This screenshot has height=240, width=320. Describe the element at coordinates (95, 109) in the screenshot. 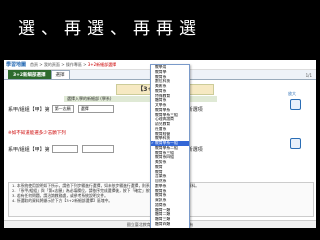

I see `row1-dept-select: 選擇` at that location.